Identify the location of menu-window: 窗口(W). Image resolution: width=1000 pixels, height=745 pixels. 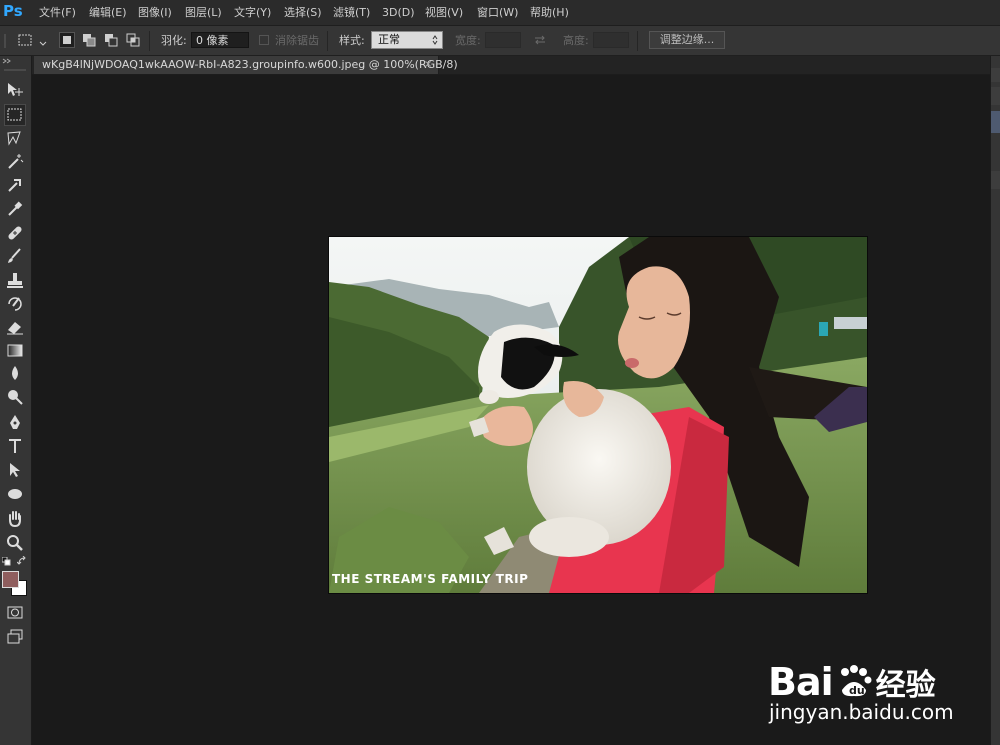
(497, 12).